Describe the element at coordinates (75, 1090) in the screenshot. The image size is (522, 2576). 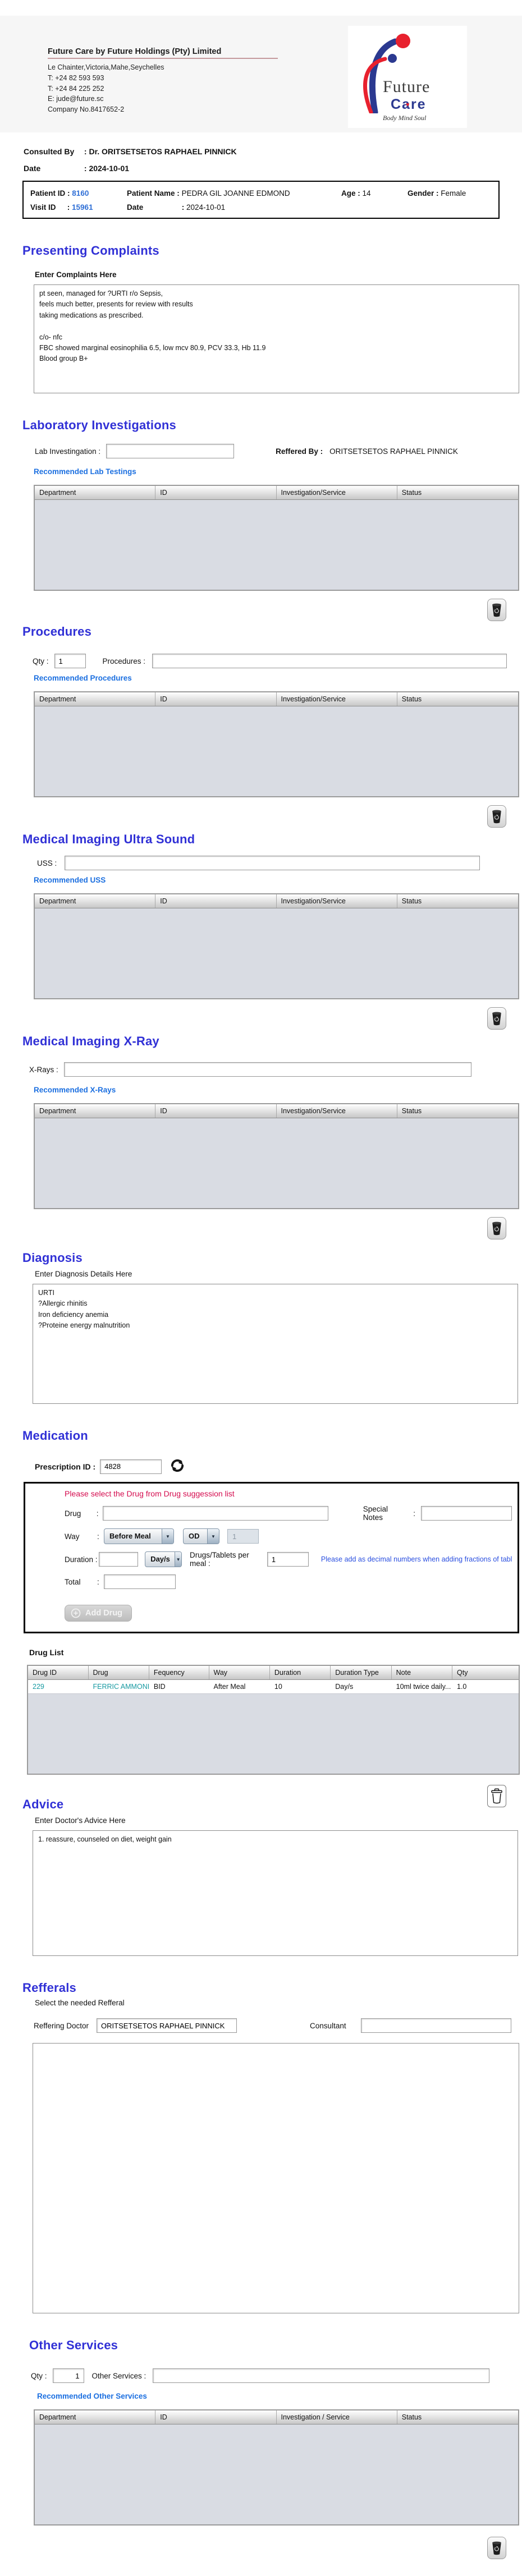
I see `recommended-xrays-link: Recommended X-Rays` at that location.